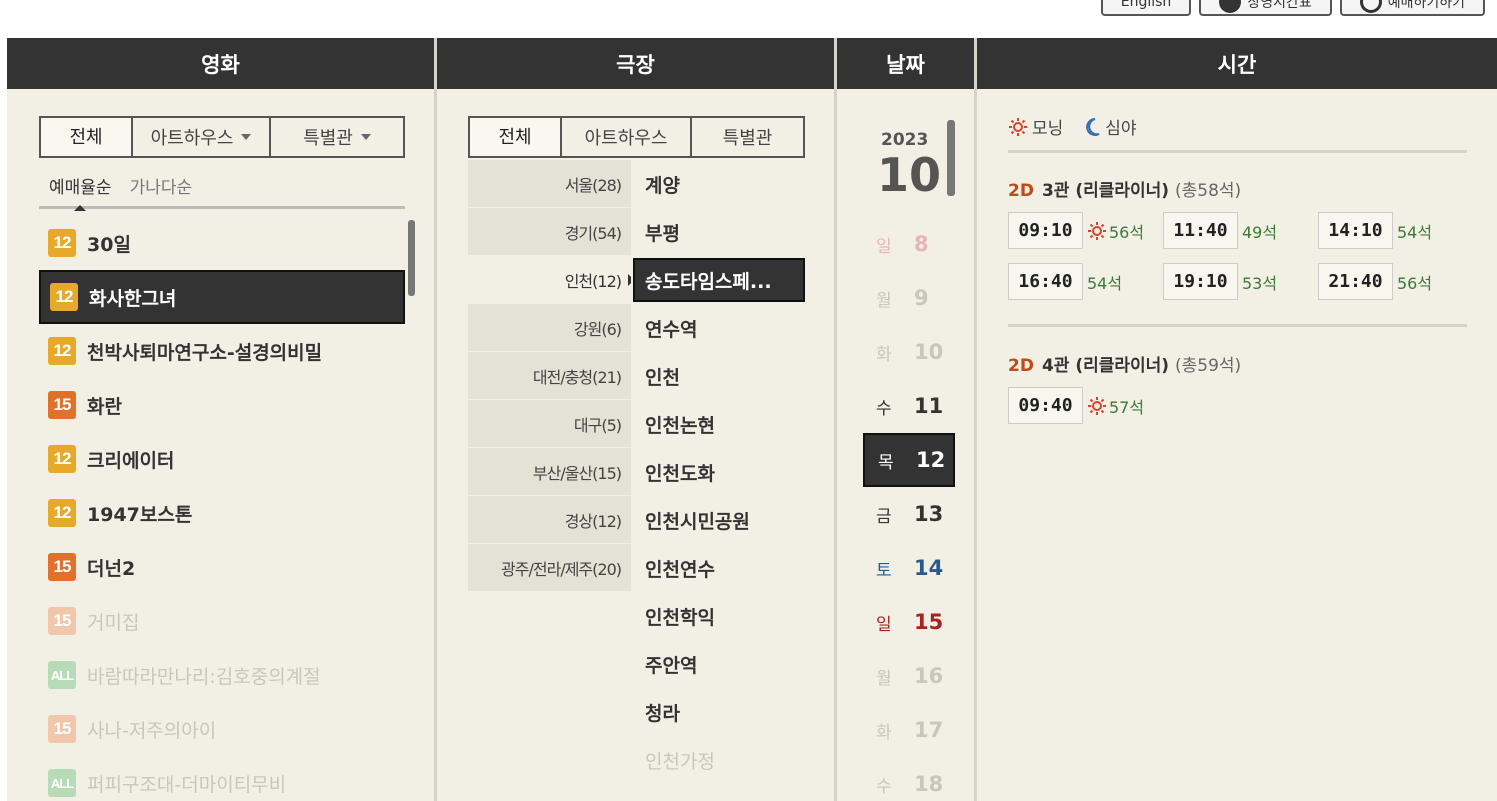  What do you see at coordinates (1085, 230) in the screenshot?
I see `showtime: 09:10 56석` at bounding box center [1085, 230].